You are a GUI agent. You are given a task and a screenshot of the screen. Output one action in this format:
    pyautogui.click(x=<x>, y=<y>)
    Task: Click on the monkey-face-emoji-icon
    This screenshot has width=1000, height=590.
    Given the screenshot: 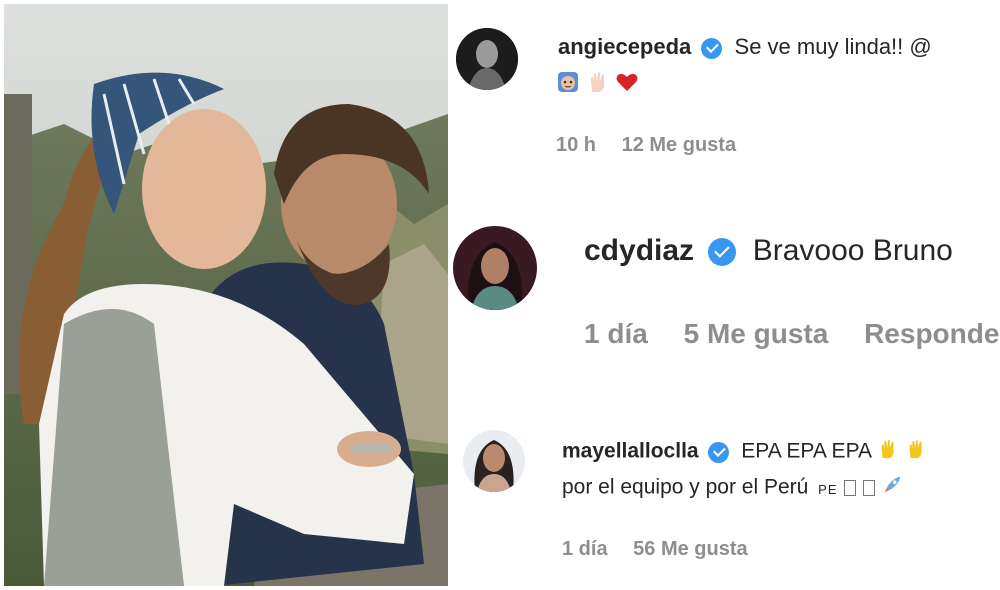 What is the action you would take?
    pyautogui.click(x=568, y=85)
    